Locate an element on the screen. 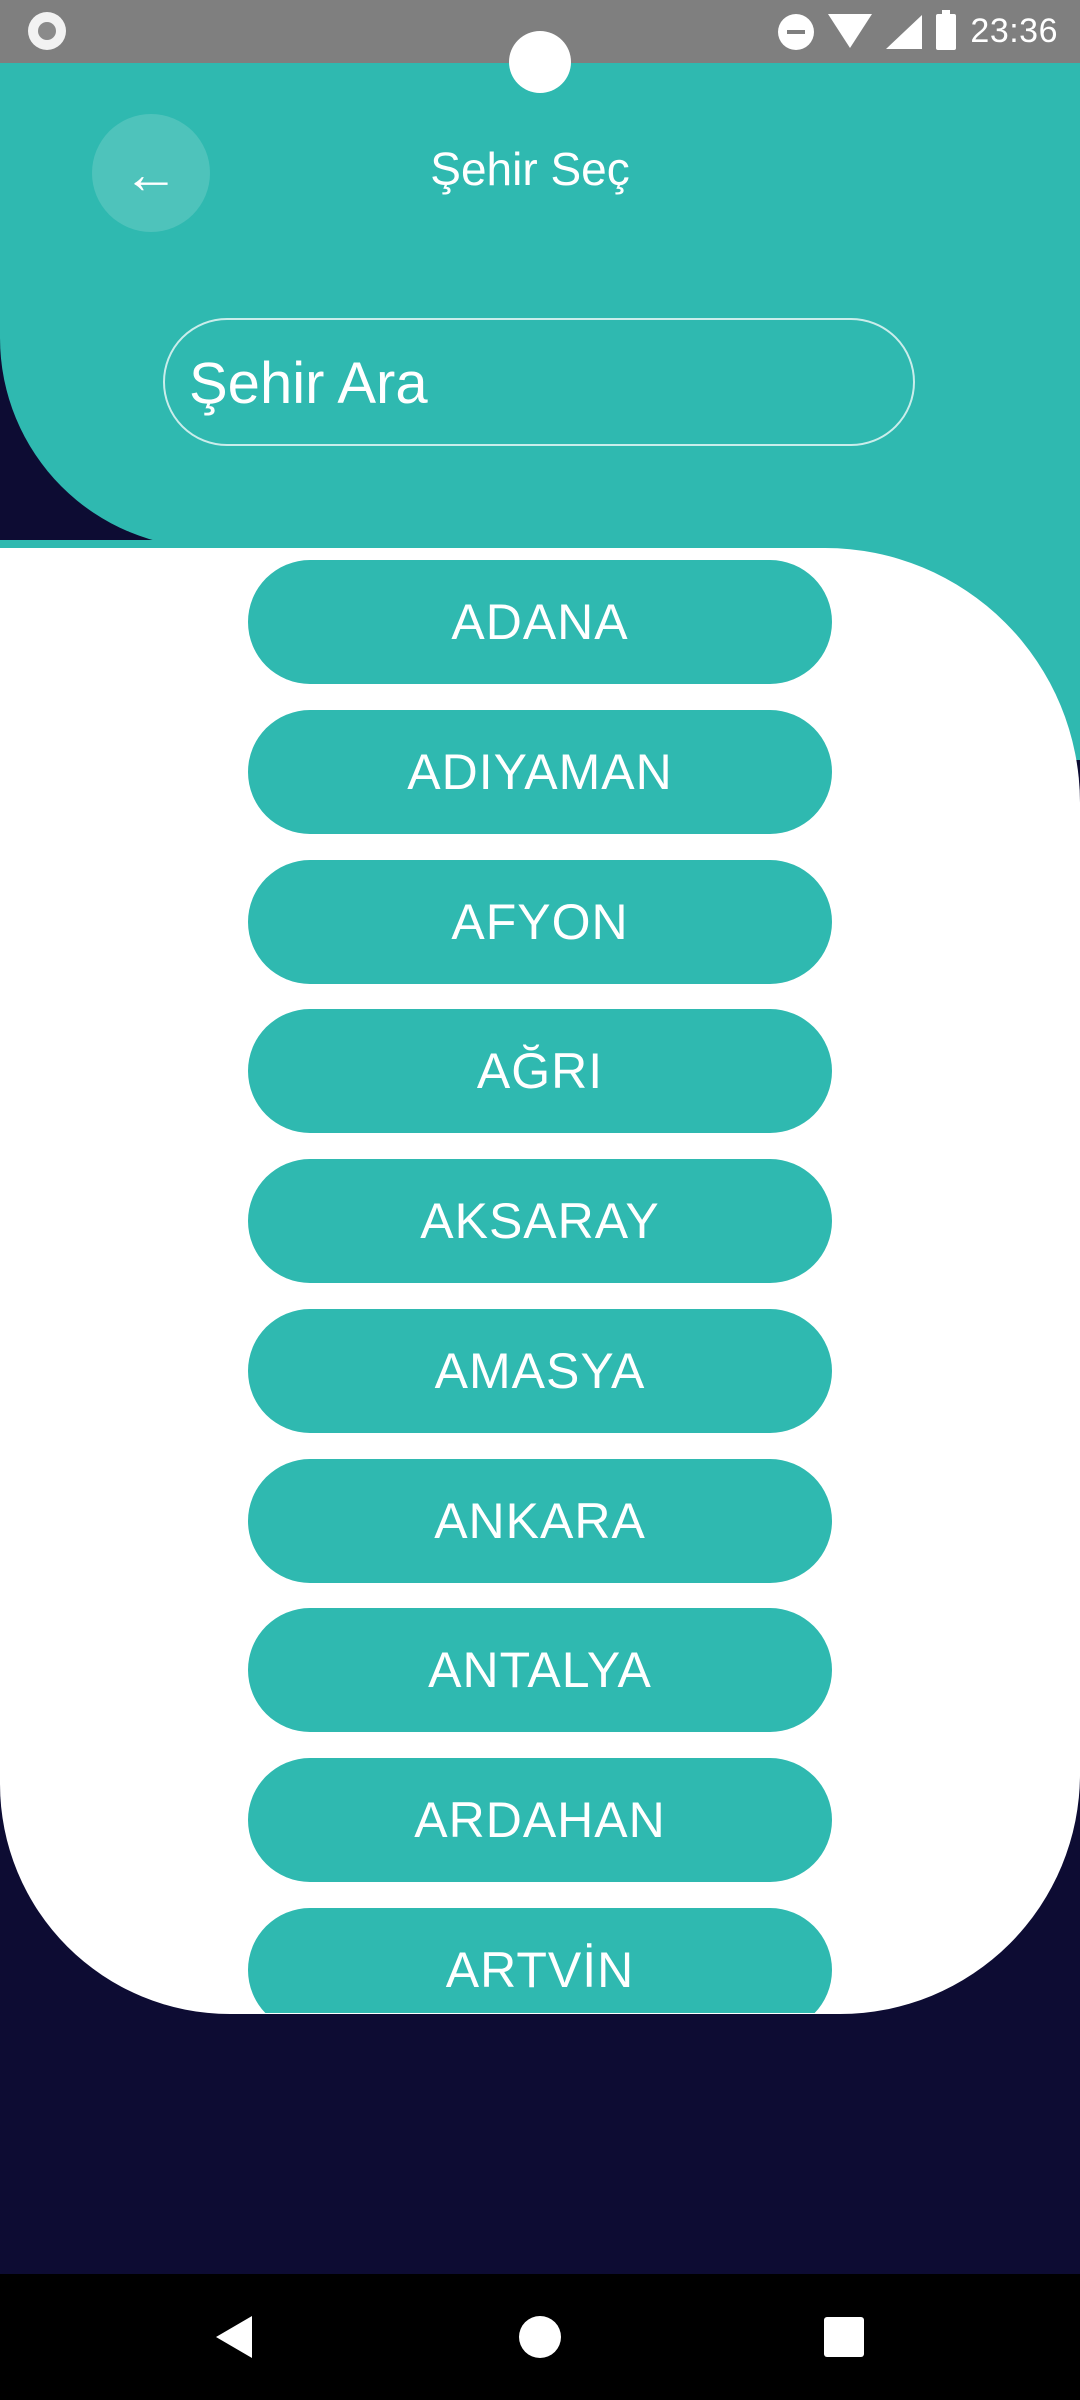 The height and width of the screenshot is (2400, 1080). search-input is located at coordinates (539, 383).